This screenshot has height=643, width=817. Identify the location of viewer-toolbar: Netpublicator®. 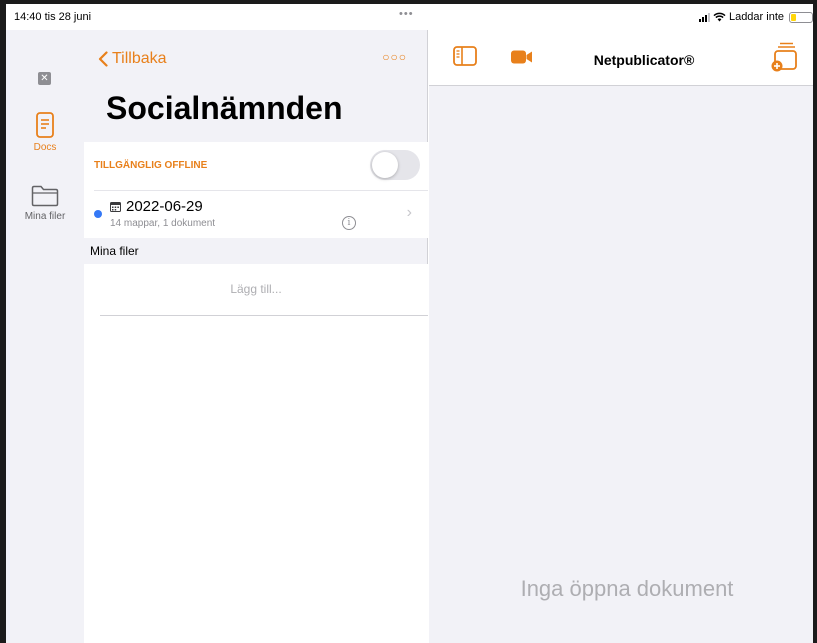
(621, 58).